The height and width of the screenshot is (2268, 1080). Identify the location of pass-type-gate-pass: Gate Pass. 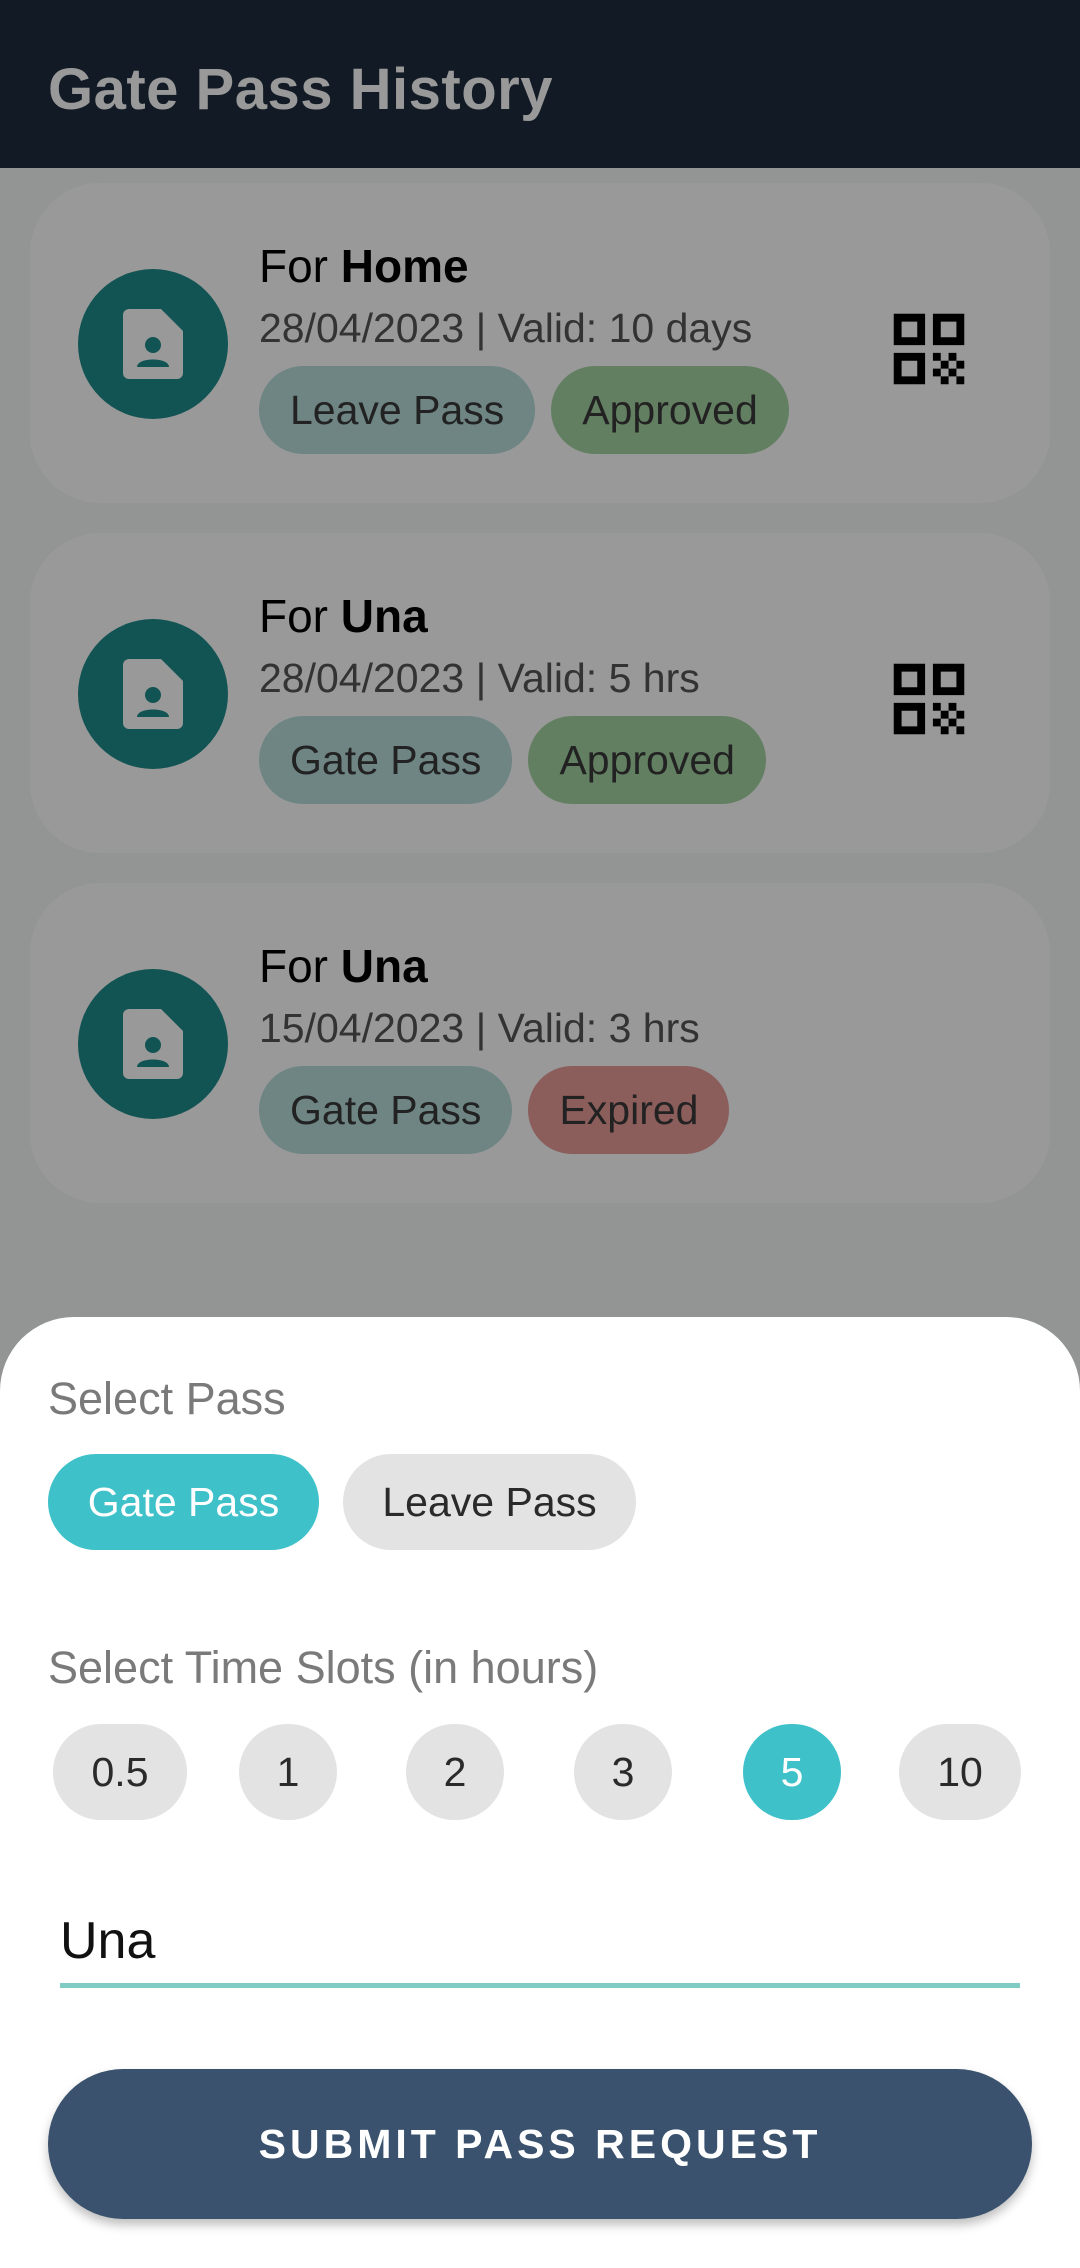
(183, 1502).